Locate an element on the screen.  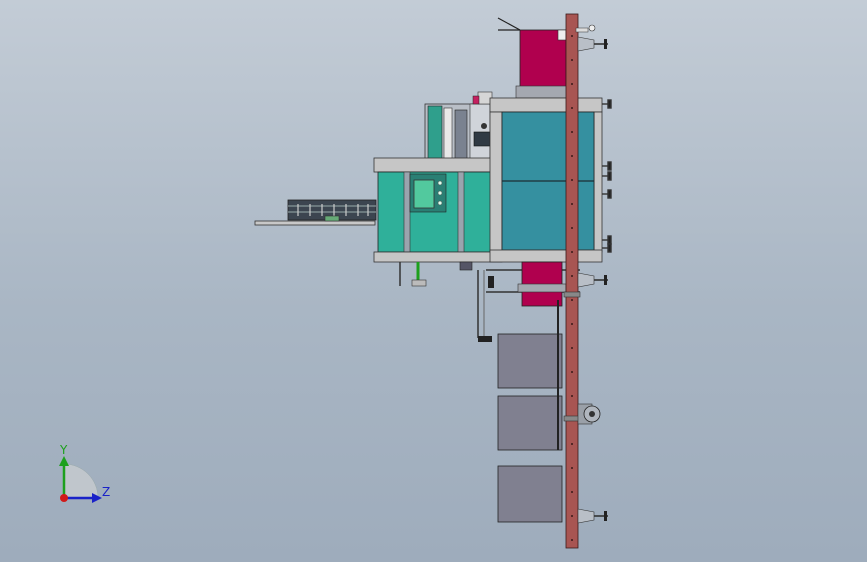
triad-graphic is located at coordinates (80, 479).